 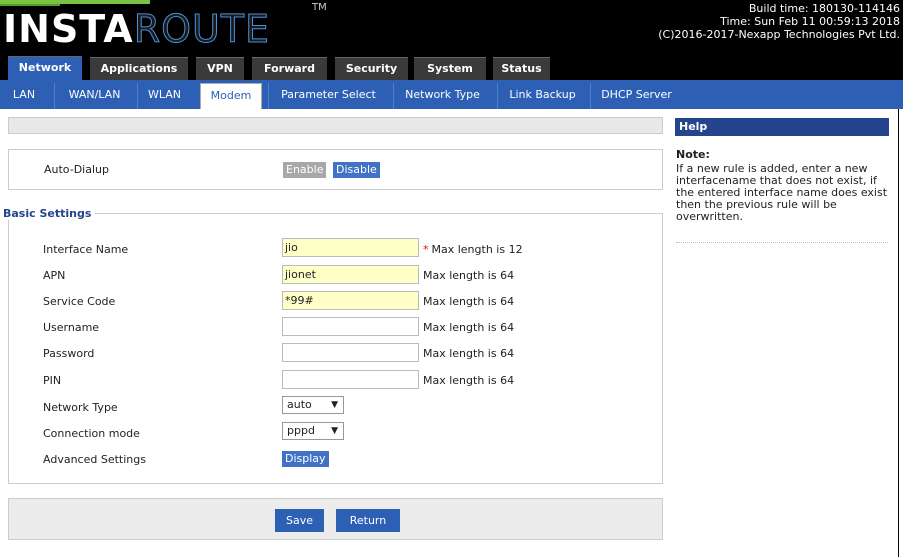 I want to click on current-time: Time: Sun Feb 11 00:59:13 2018, so click(x=810, y=21).